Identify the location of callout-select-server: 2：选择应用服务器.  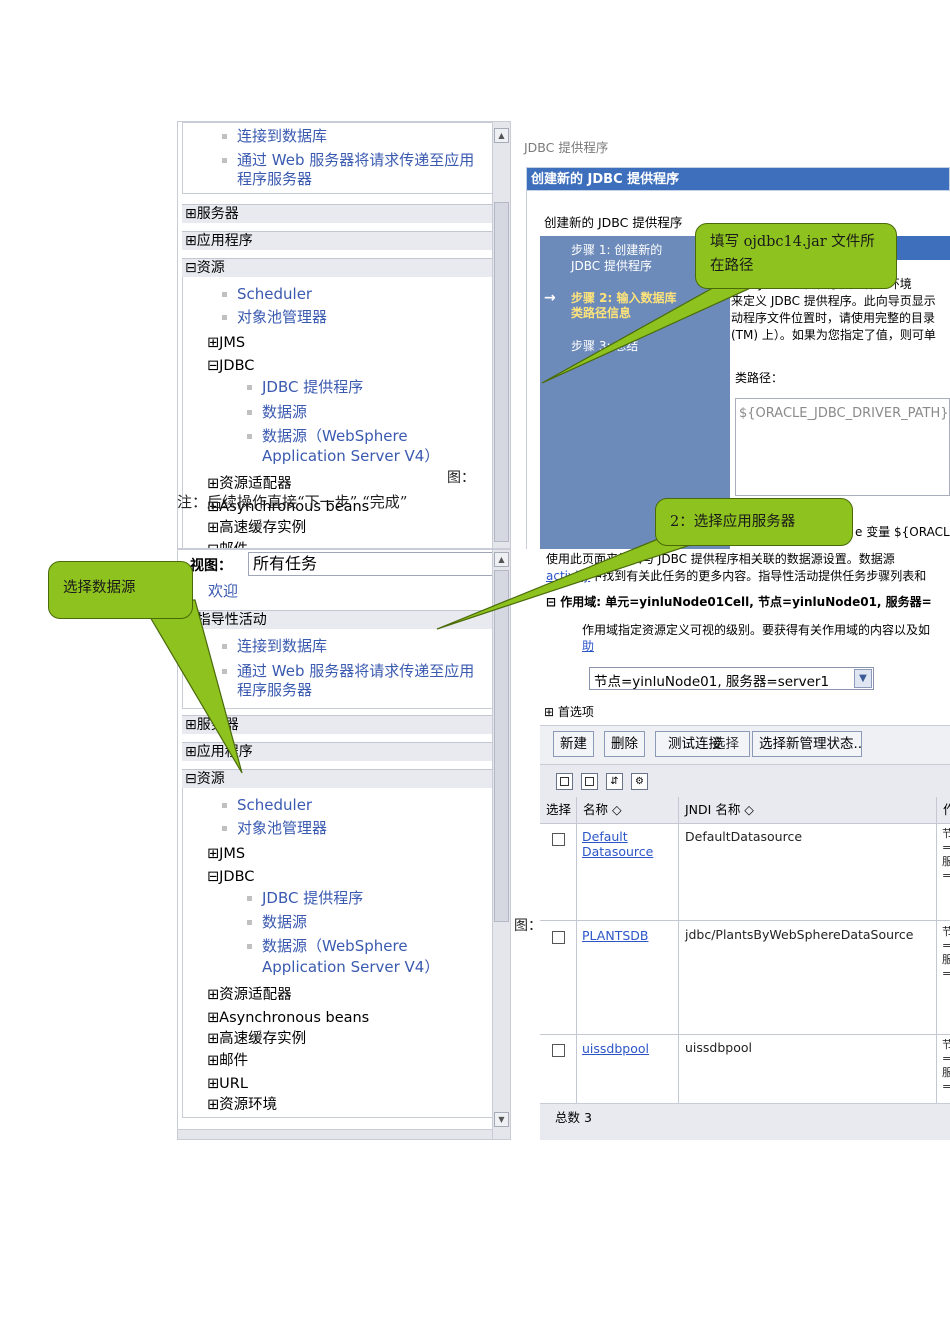
(754, 522).